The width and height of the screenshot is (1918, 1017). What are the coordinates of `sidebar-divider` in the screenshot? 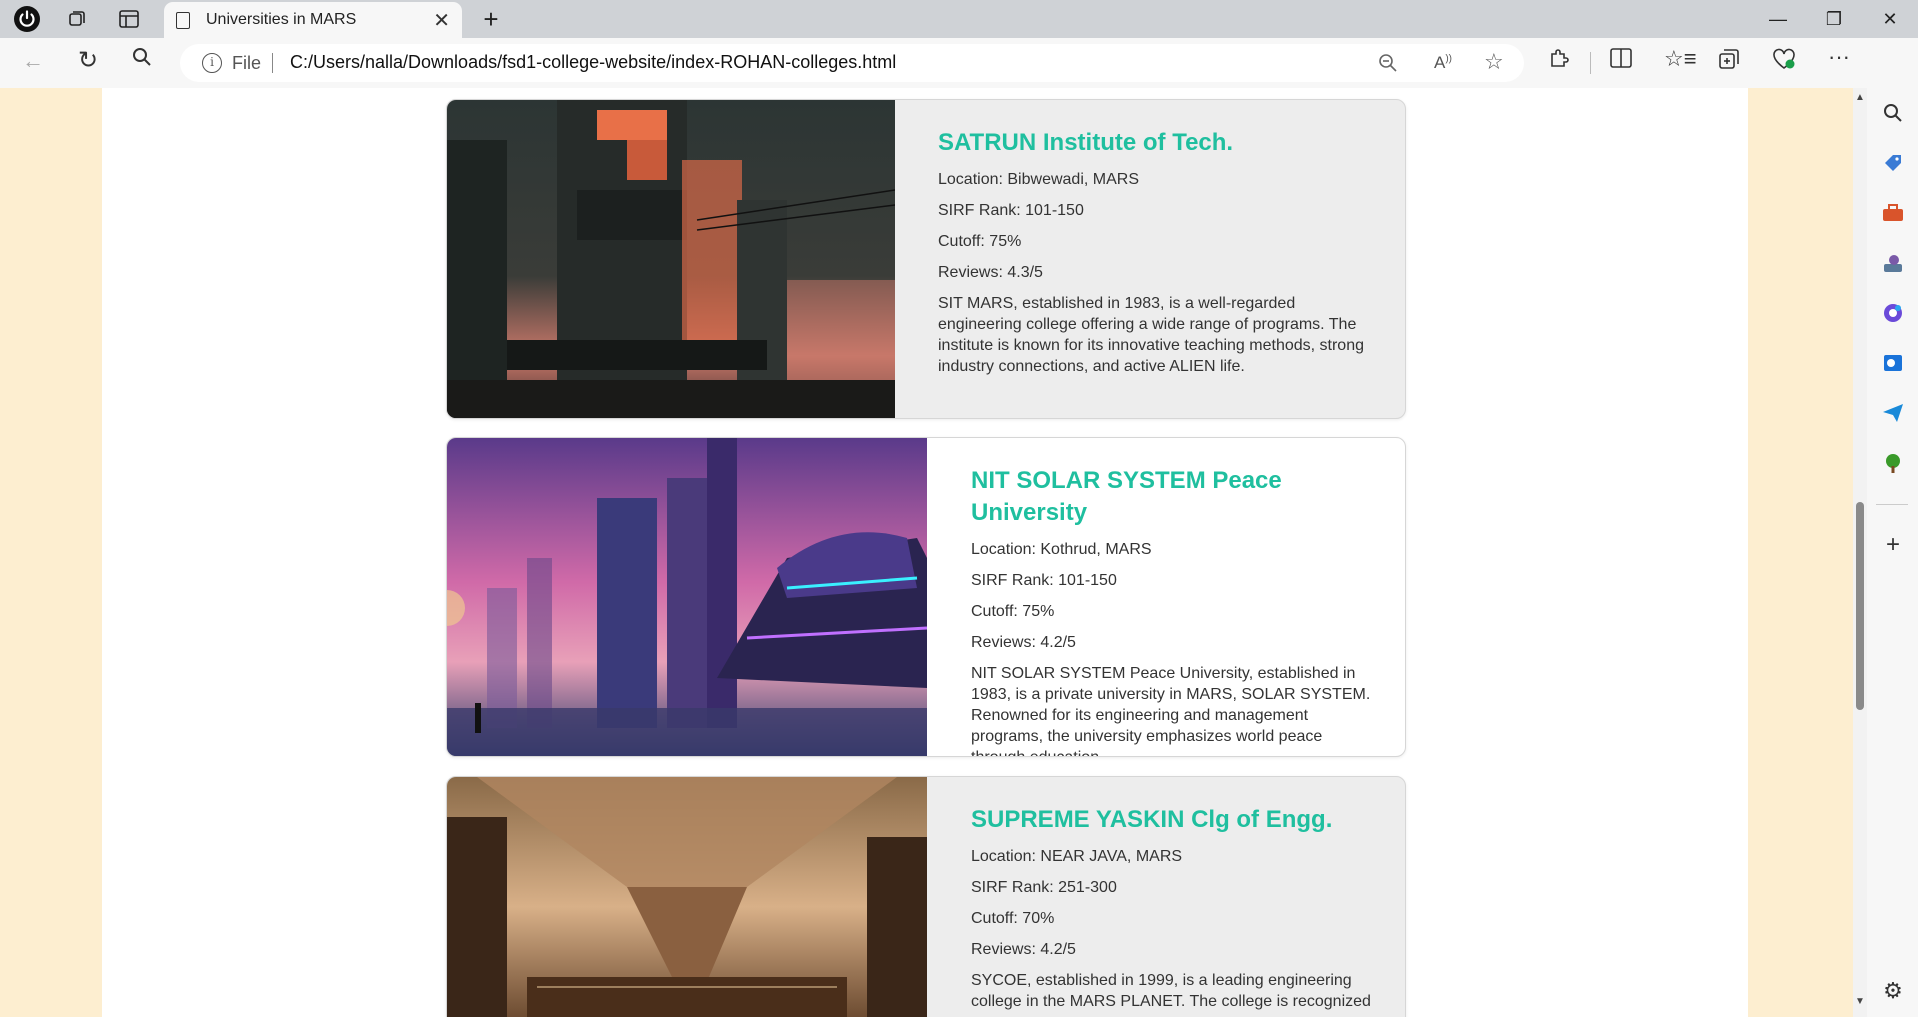 It's located at (1892, 504).